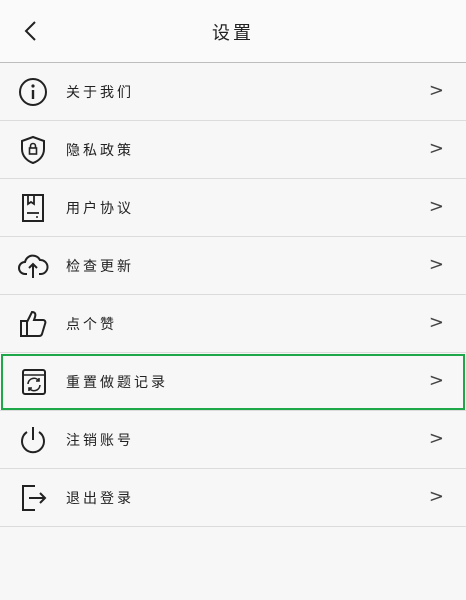 This screenshot has height=600, width=466. I want to click on info-icon, so click(33, 92).